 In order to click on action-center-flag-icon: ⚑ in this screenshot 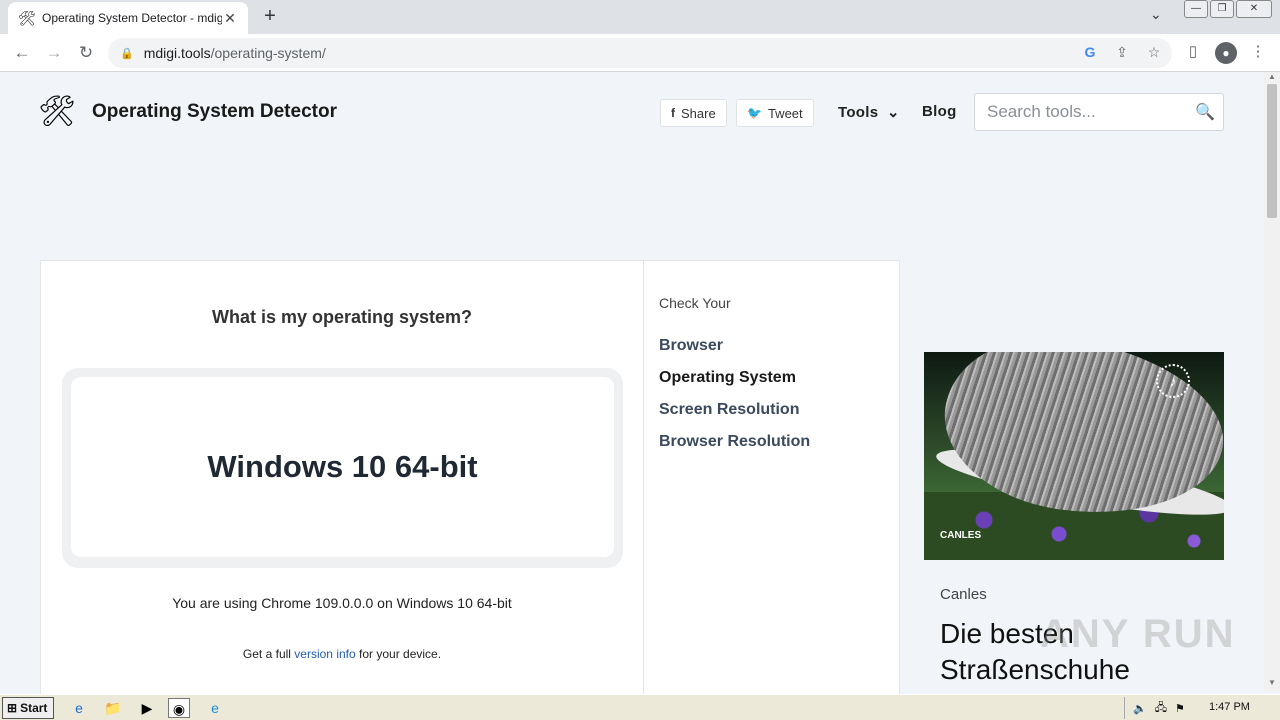, I will do `click(1180, 708)`.